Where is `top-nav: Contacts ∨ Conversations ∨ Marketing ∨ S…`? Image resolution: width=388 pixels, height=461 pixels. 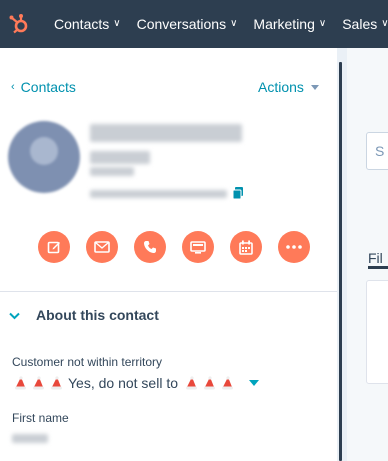 top-nav: Contacts ∨ Conversations ∨ Marketing ∨ S… is located at coordinates (194, 24).